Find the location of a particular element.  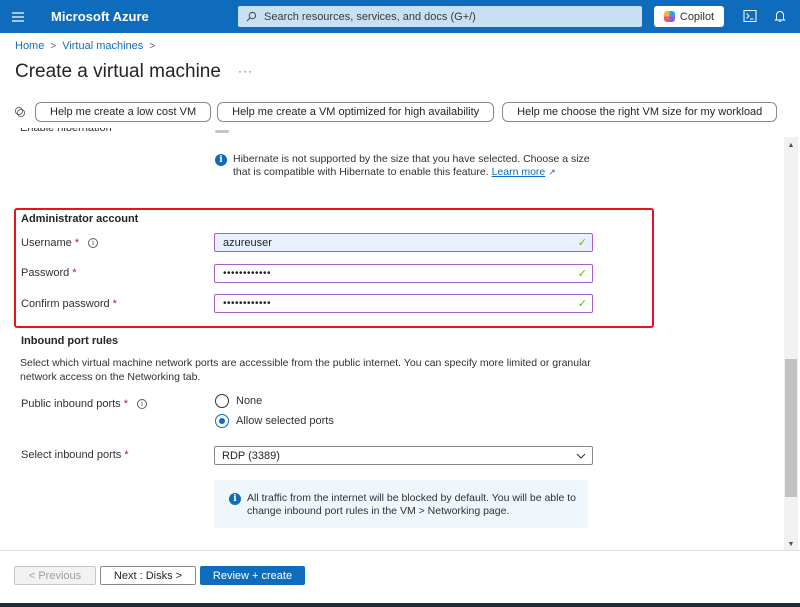

chevron-down-icon is located at coordinates (581, 456).